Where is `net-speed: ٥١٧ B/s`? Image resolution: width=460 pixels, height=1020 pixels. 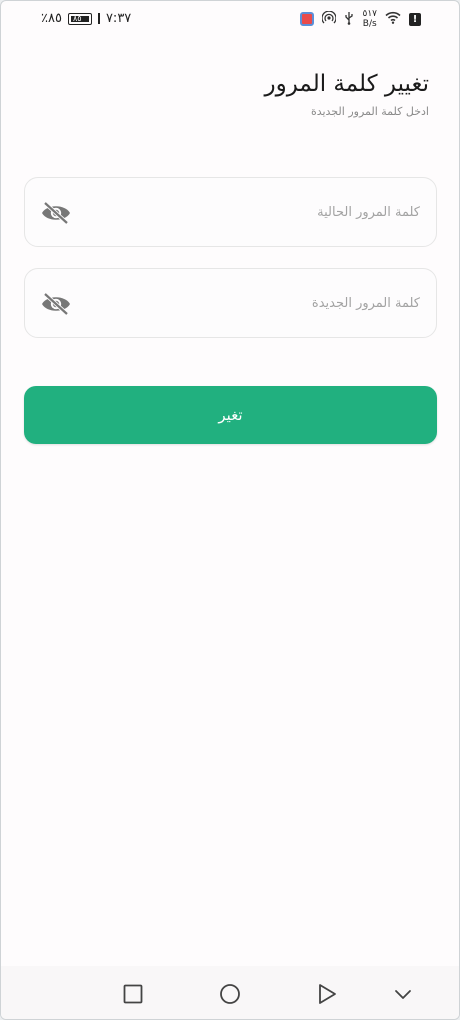
net-speed: ٥١٧ B/s is located at coordinates (369, 19).